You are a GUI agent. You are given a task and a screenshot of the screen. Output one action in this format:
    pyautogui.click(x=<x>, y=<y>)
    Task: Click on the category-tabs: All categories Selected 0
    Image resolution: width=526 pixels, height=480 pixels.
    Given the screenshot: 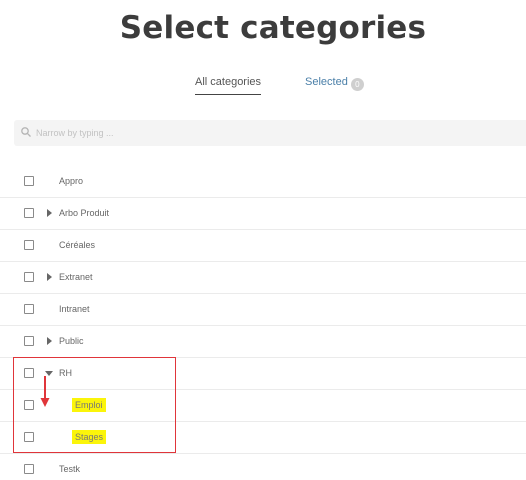 What is the action you would take?
    pyautogui.click(x=263, y=89)
    